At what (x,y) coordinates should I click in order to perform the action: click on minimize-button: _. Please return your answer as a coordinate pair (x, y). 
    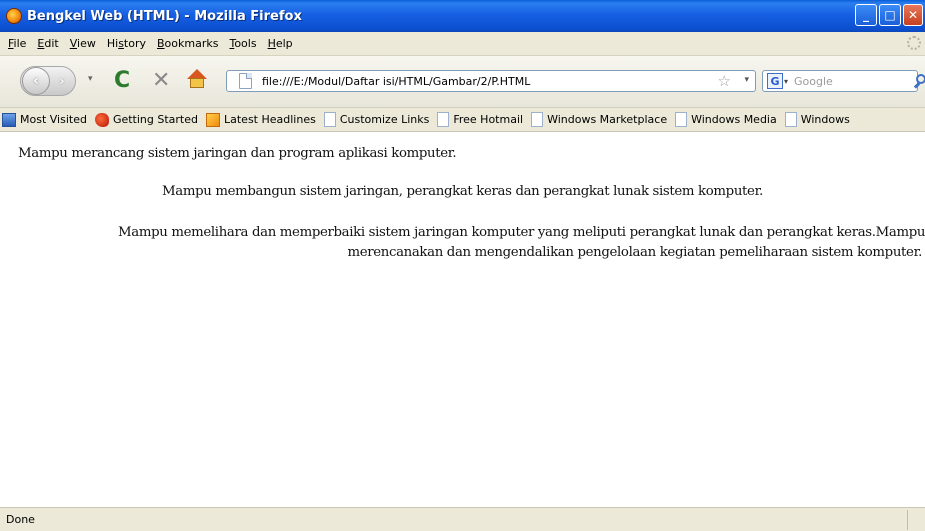
    Looking at the image, I should click on (866, 15).